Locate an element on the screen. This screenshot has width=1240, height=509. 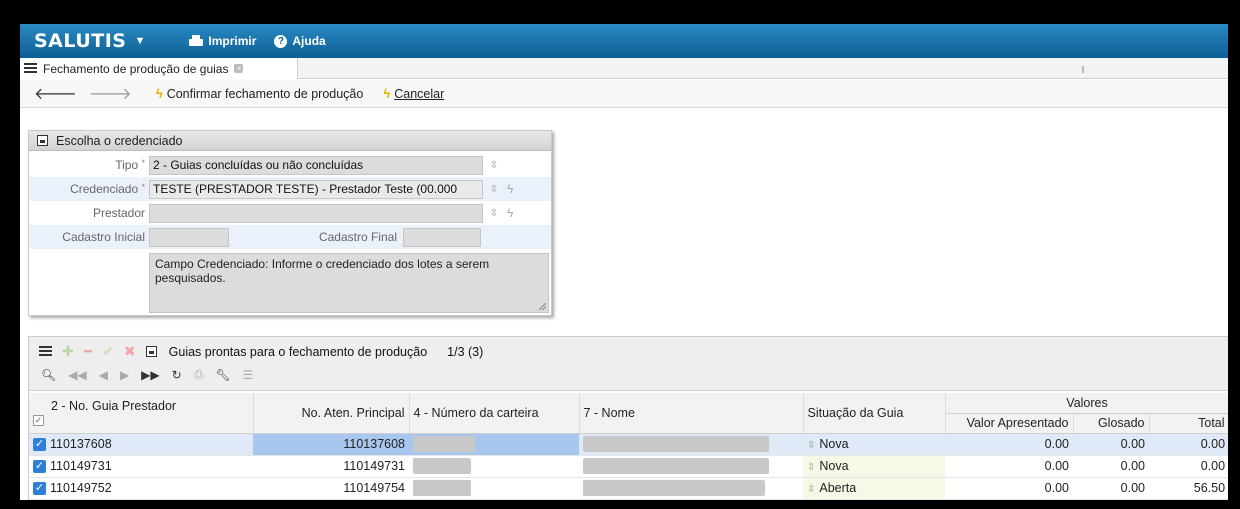
tipo-label: Tipo * is located at coordinates (130, 165).